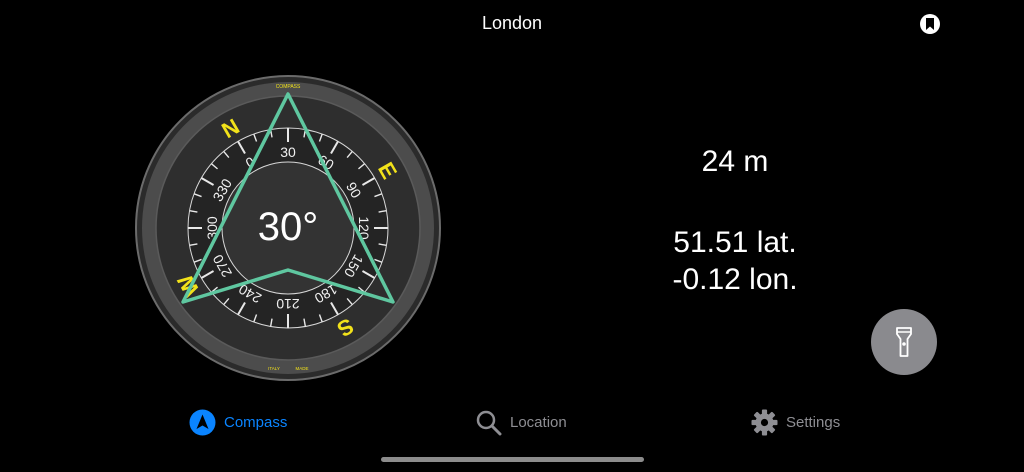 Image resolution: width=1024 pixels, height=472 pixels. I want to click on altitude-value: 24 m, so click(735, 161).